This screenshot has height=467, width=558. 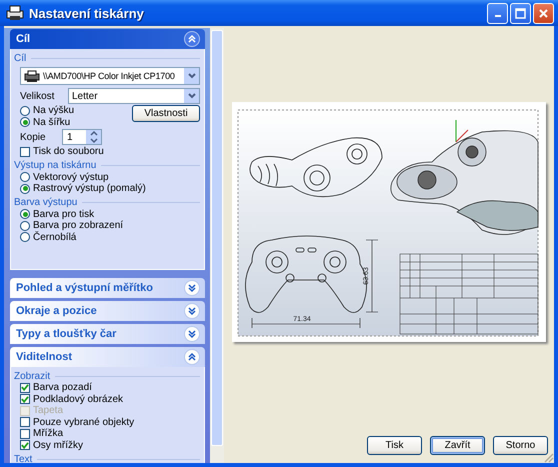 I want to click on checkmark-icon, so click(x=25, y=445).